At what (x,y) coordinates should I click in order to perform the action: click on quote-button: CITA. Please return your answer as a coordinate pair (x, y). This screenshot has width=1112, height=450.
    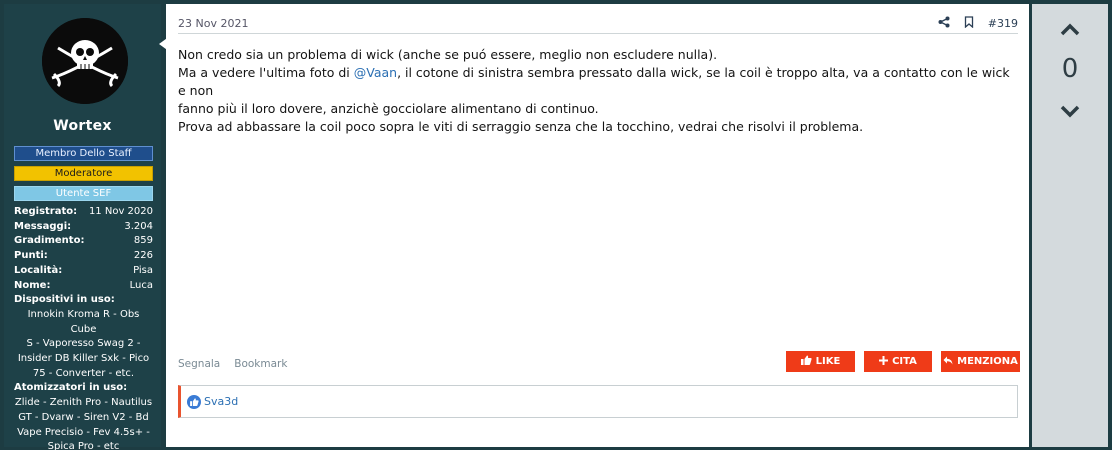
    Looking at the image, I should click on (898, 361).